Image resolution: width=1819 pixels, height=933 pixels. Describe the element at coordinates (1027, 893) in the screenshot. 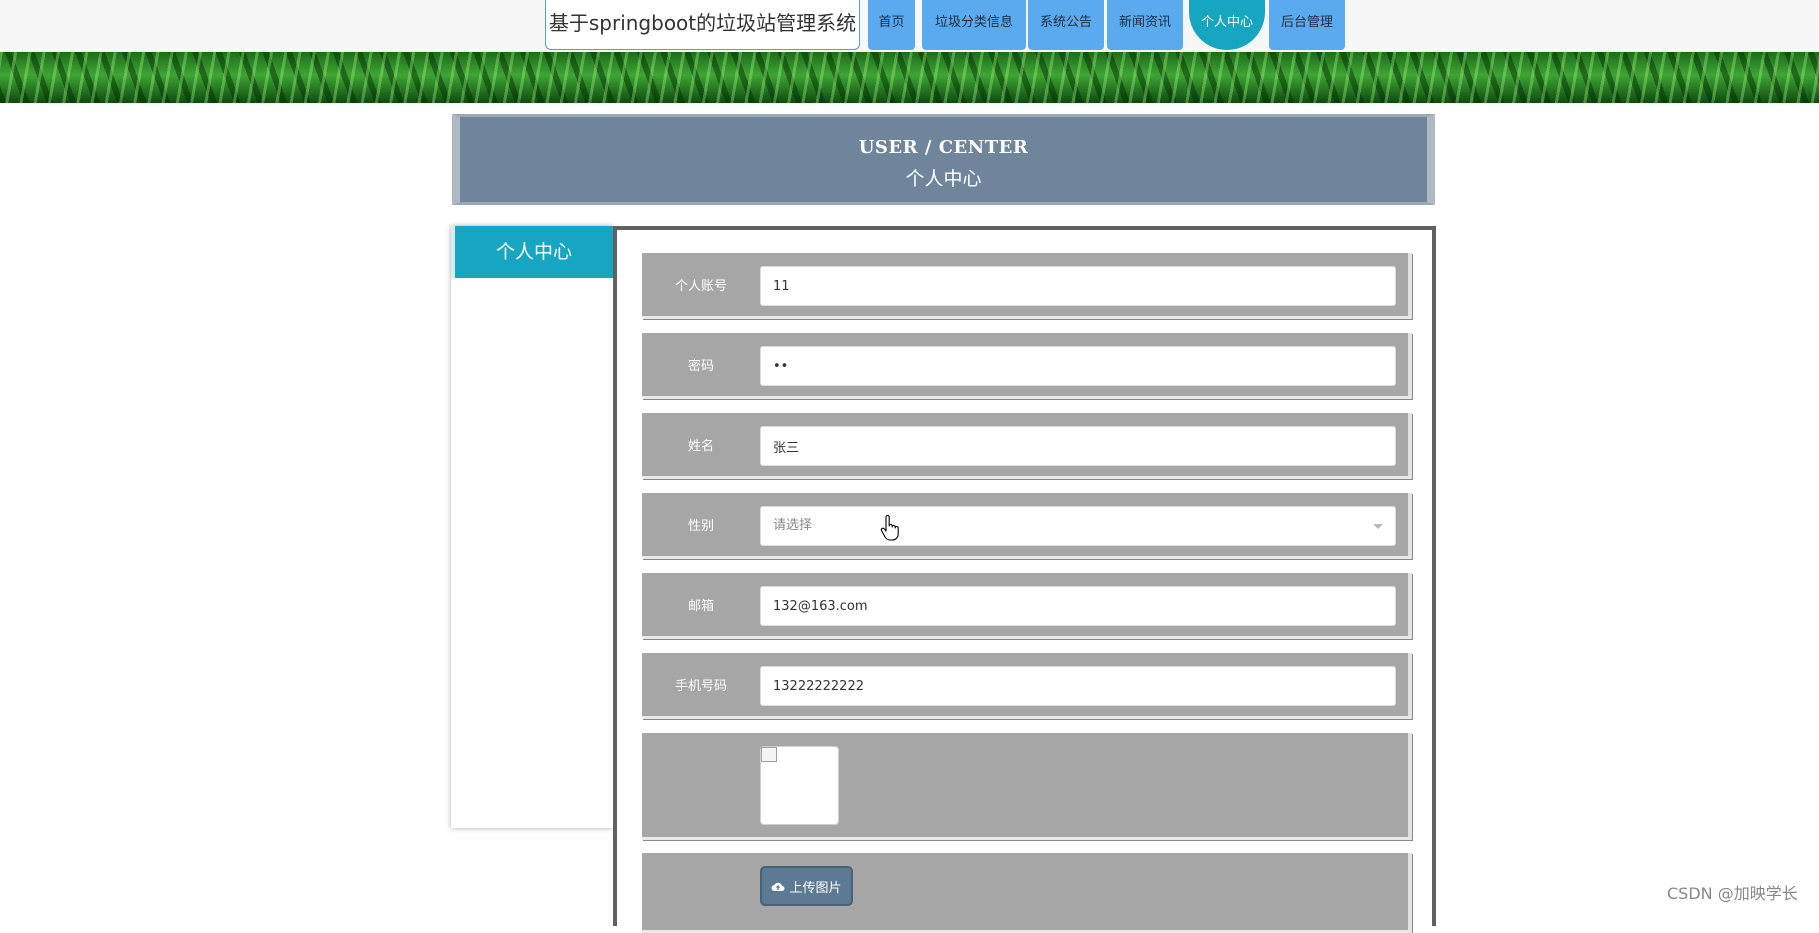

I see `form-row-upload: 上传图片` at that location.